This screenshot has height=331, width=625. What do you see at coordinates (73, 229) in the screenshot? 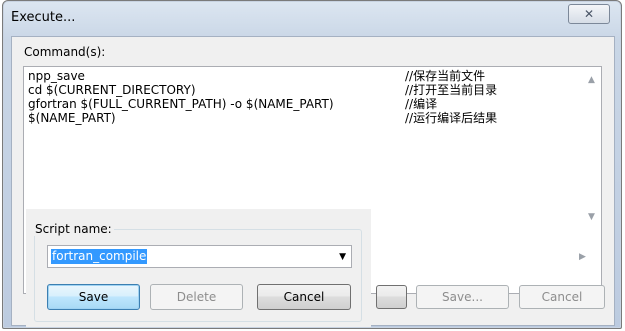
I see `script-name-label: Script name:` at bounding box center [73, 229].